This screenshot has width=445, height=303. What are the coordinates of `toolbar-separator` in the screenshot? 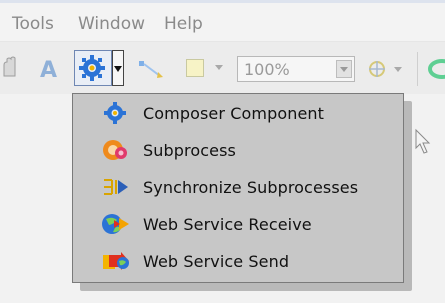 It's located at (417, 69).